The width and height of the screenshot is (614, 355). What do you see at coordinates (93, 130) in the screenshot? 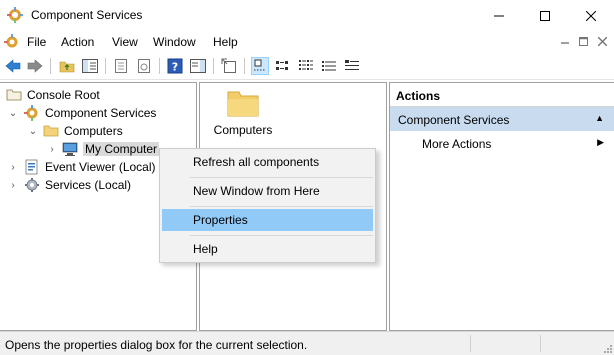
I see `tree-label: Computers` at bounding box center [93, 130].